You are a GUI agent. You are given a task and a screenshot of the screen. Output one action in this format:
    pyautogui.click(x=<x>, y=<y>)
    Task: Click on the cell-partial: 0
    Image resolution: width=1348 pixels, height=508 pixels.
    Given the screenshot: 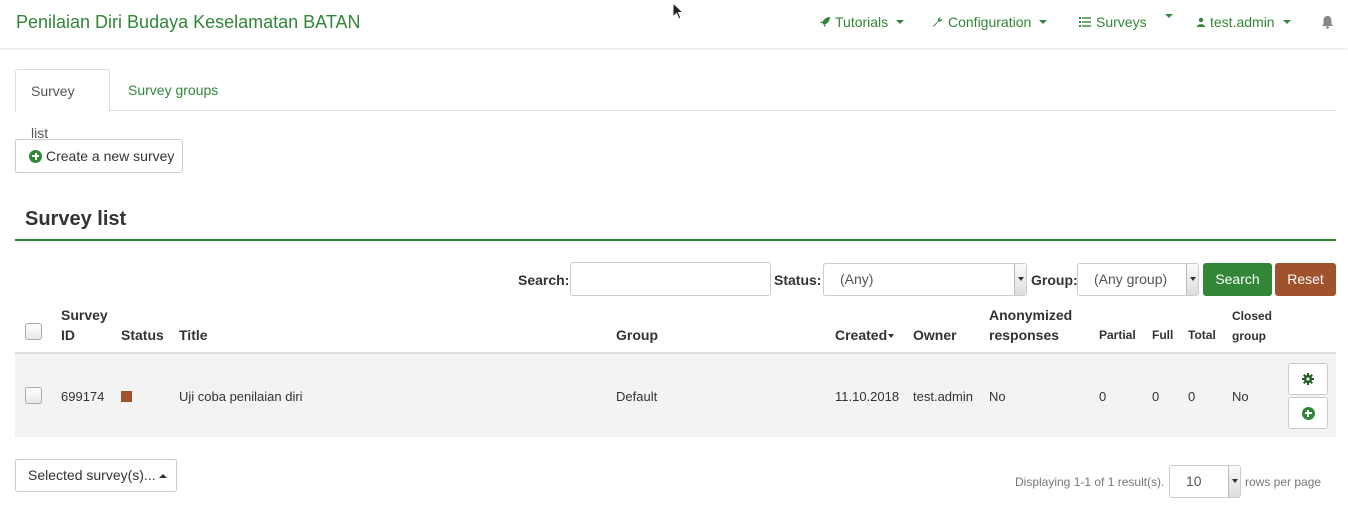 What is the action you would take?
    pyautogui.click(x=1103, y=396)
    